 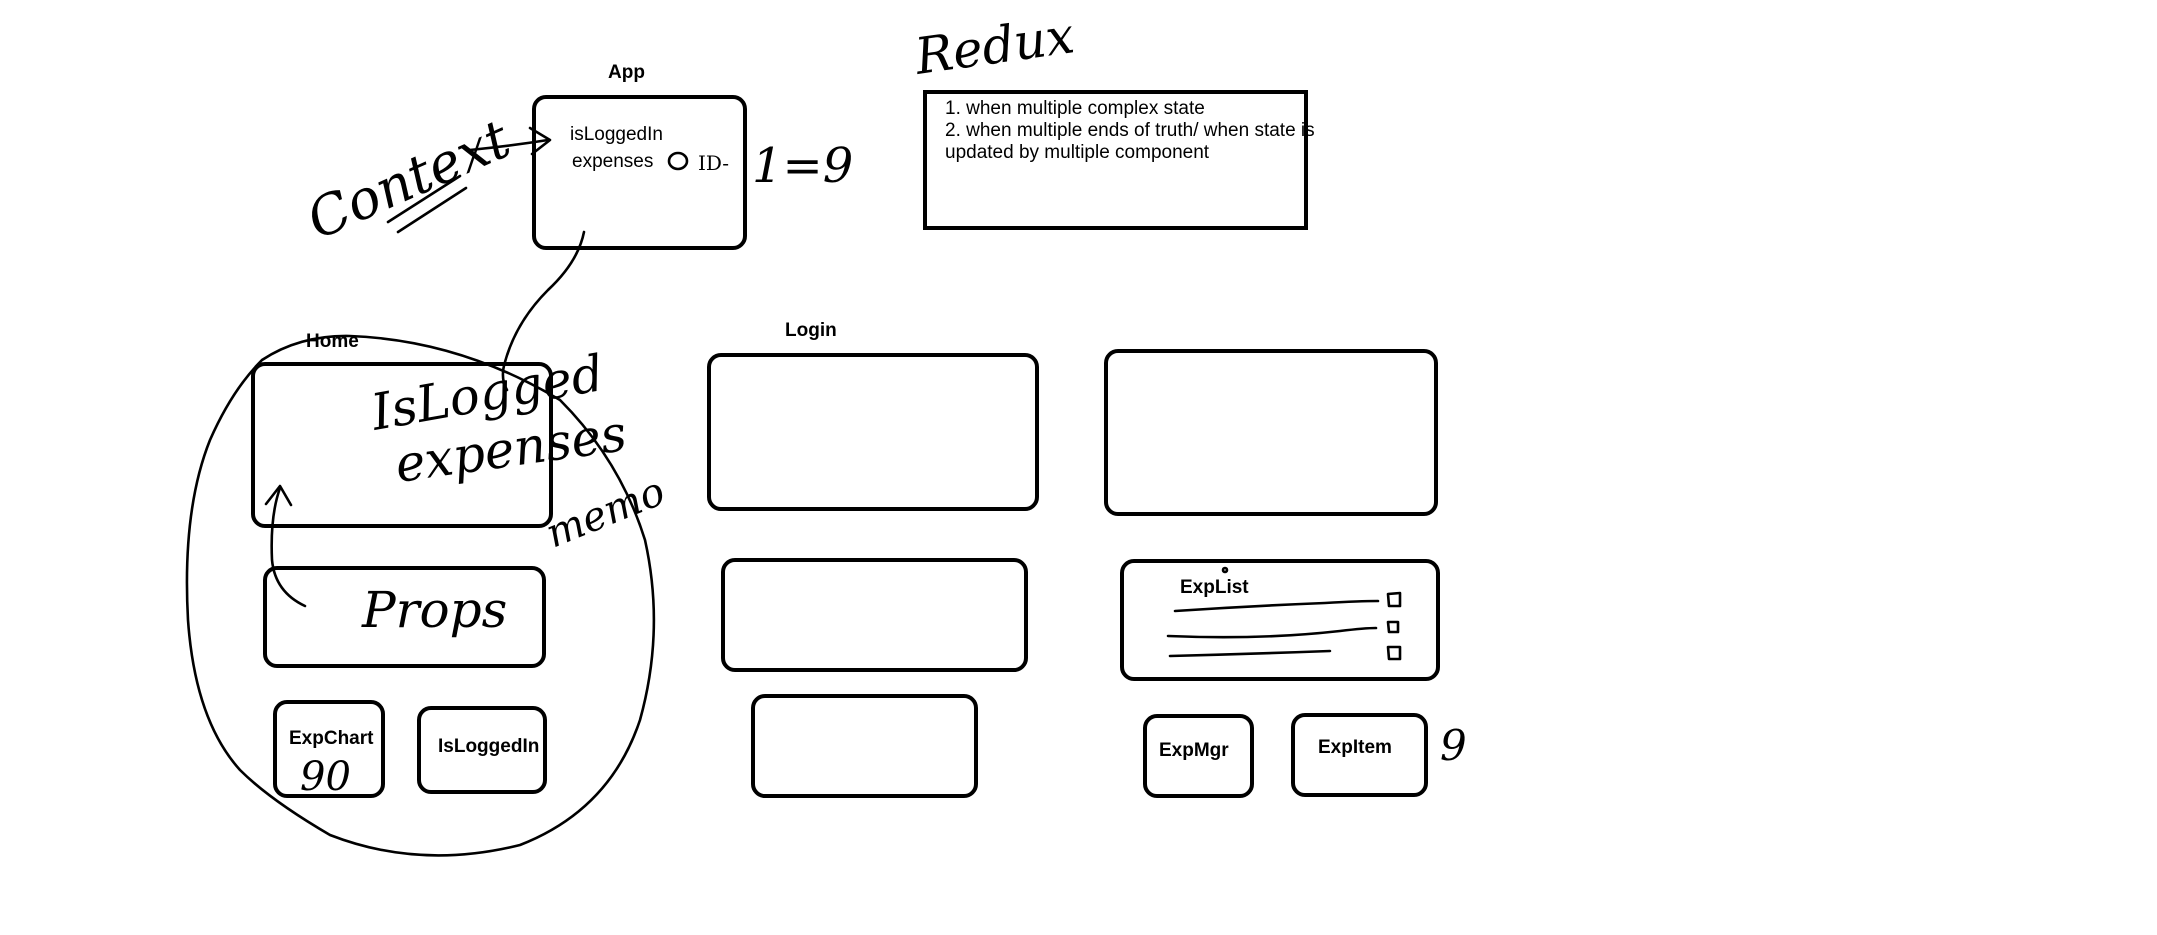 I want to click on app-component-box: isLoggedIn expenses, so click(x=639, y=172).